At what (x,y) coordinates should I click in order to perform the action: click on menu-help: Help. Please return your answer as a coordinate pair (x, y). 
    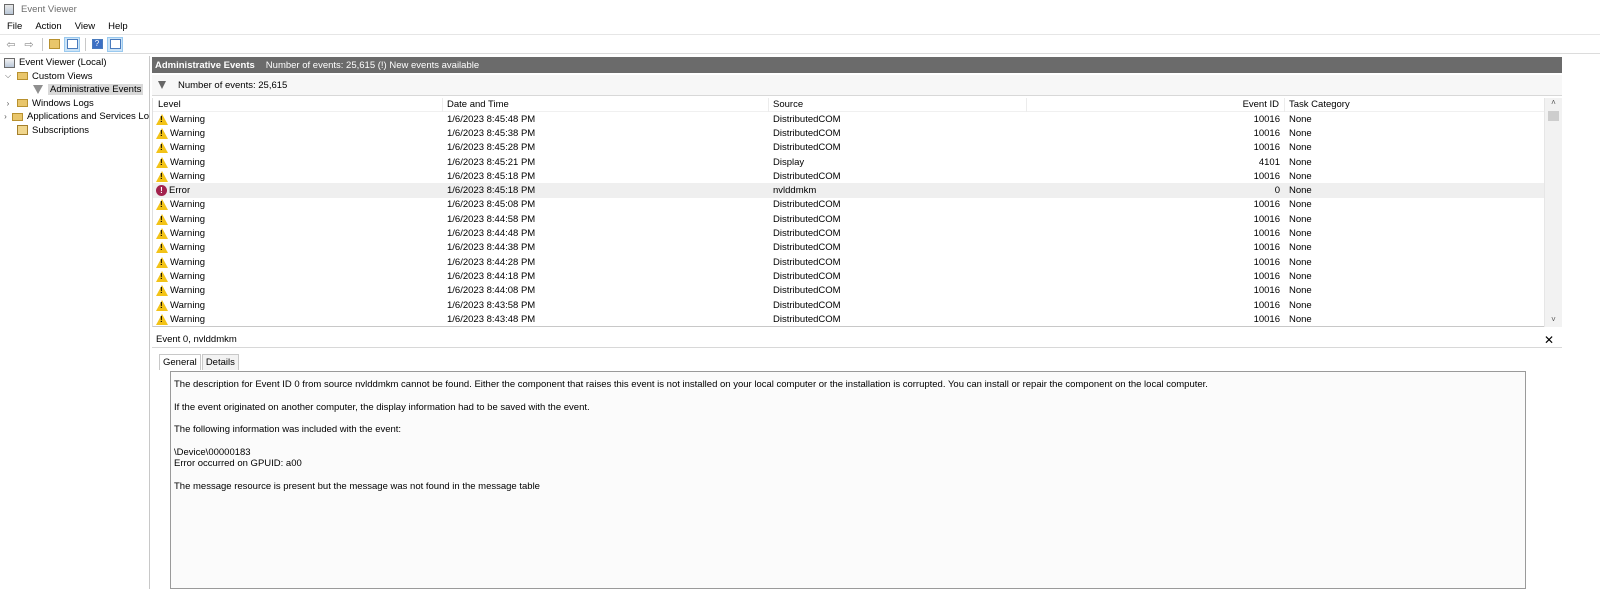
    Looking at the image, I should click on (117, 26).